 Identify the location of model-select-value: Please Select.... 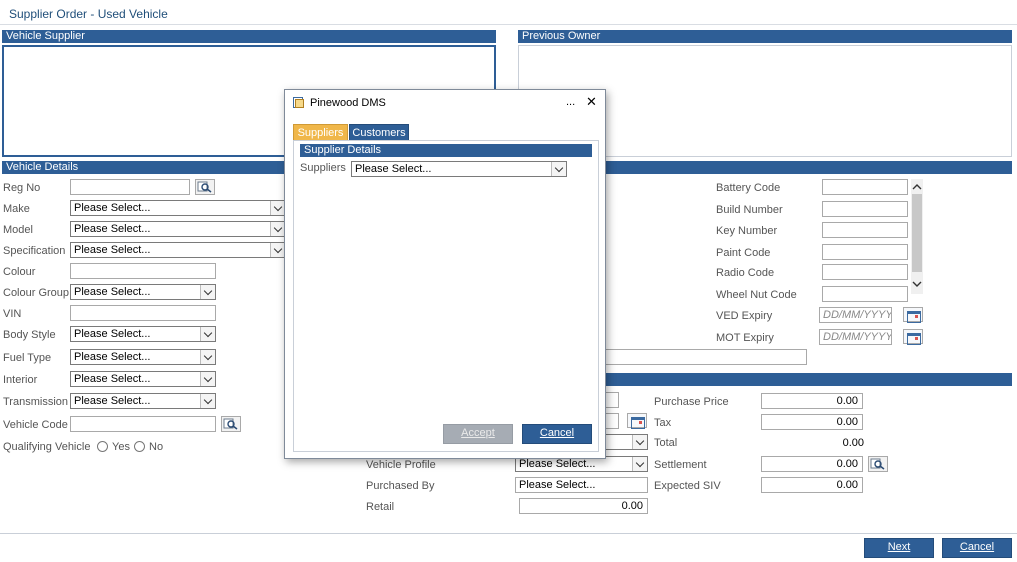
(112, 229).